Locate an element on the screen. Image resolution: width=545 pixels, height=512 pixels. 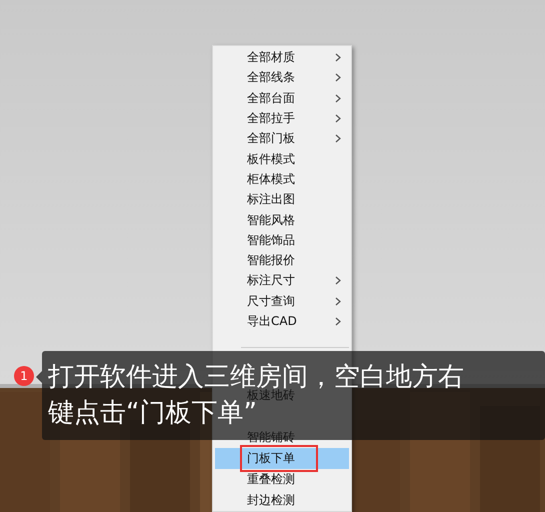
menu-item: 门板下单 is located at coordinates (282, 458).